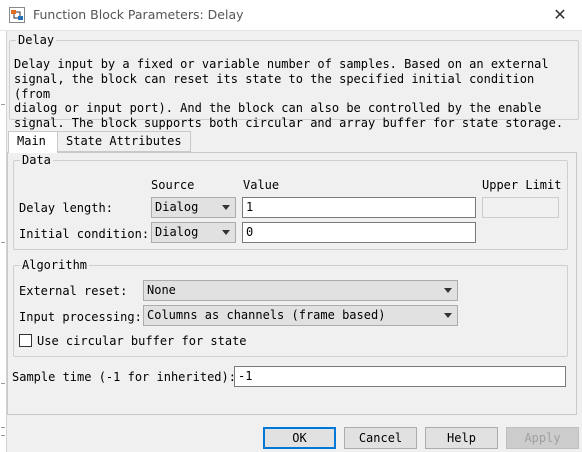  I want to click on title-bar: Function Block Parameters: Delay ✕, so click(291, 15).